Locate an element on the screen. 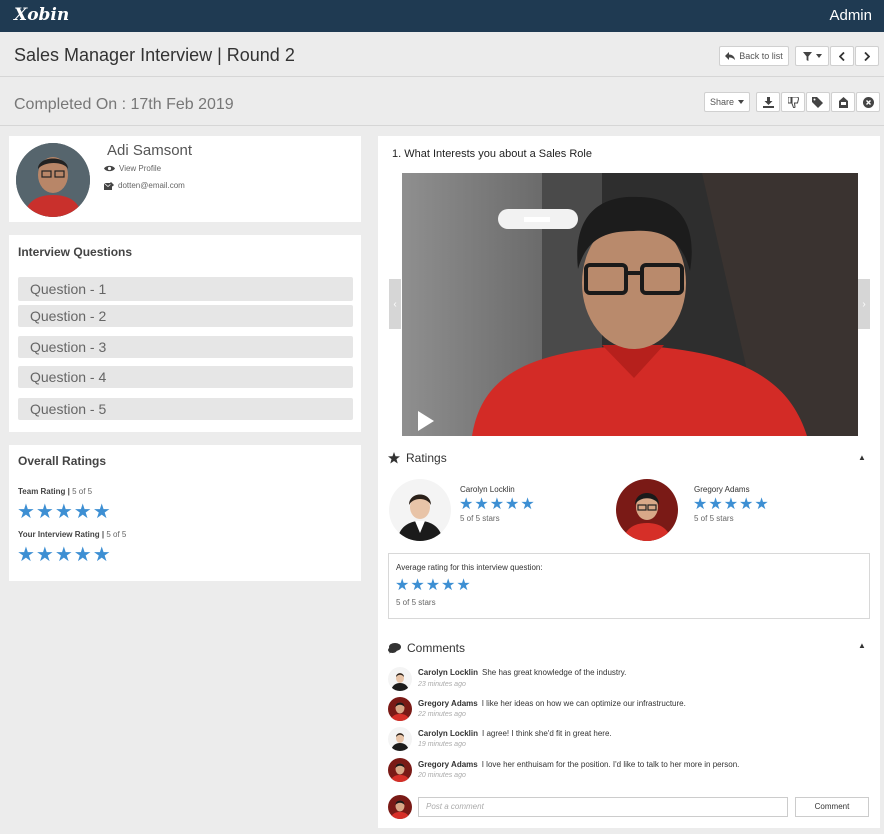 This screenshot has height=834, width=884. question-item-3: Question - 3 is located at coordinates (185, 347).